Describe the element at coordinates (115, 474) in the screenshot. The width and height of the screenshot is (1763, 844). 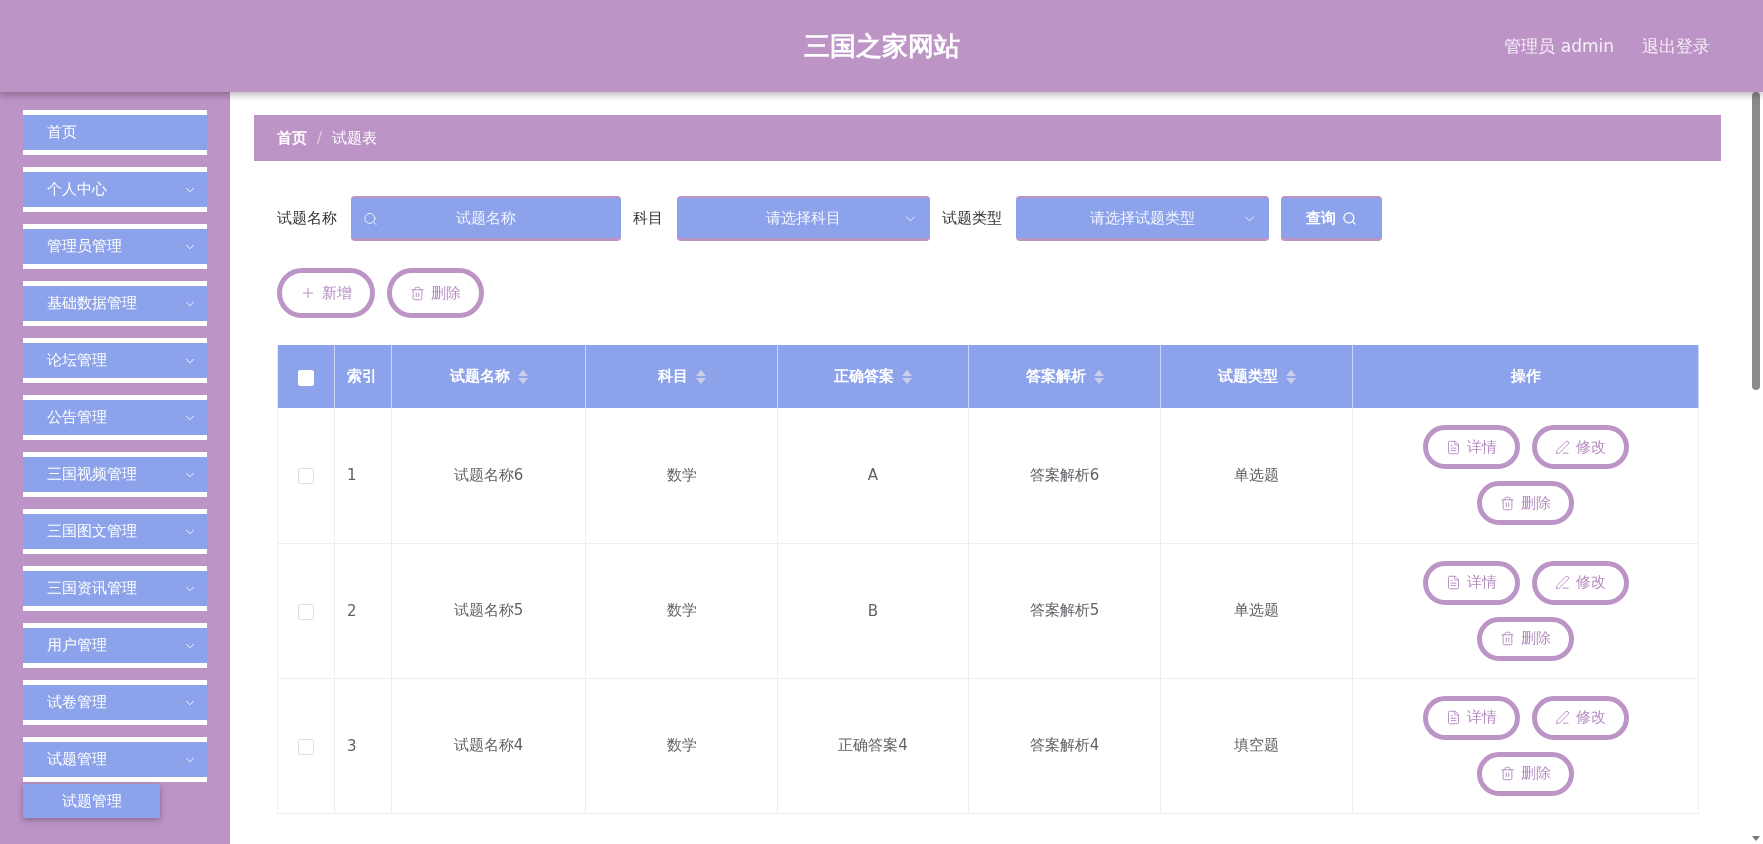
I see `sidebar-menu-item: 三国视频管理` at that location.